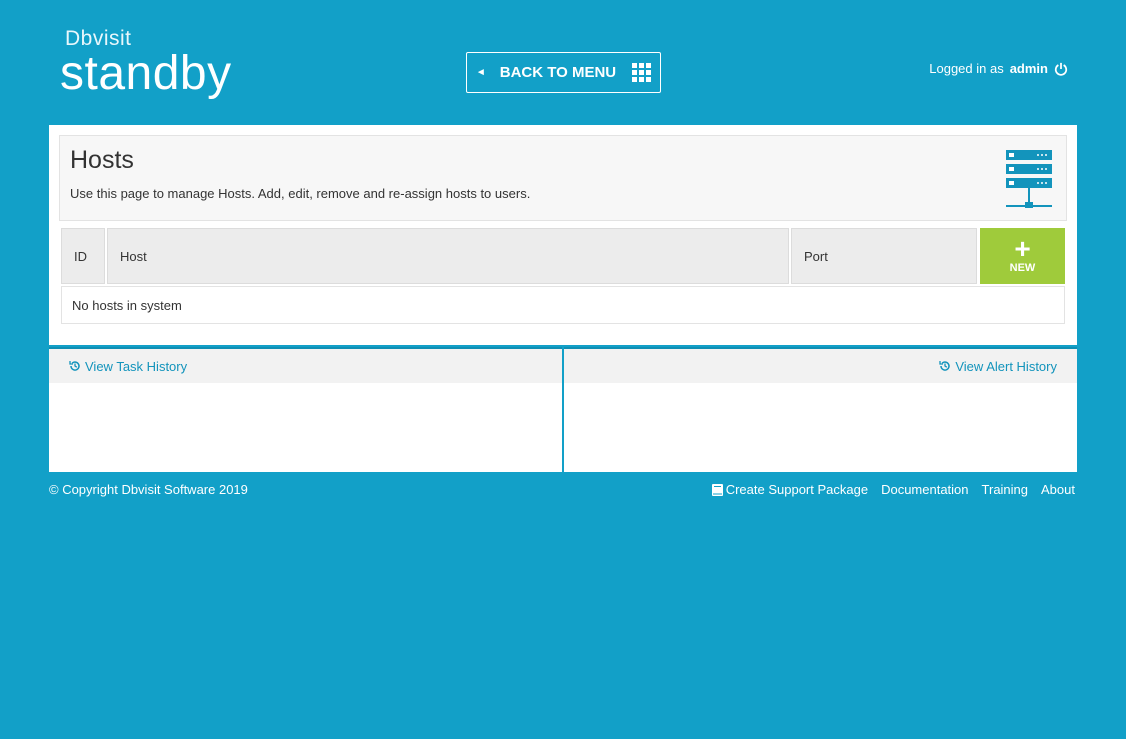 The height and width of the screenshot is (739, 1126). Describe the element at coordinates (558, 72) in the screenshot. I see `back-to-menu-label: BACK TO MENU` at that location.